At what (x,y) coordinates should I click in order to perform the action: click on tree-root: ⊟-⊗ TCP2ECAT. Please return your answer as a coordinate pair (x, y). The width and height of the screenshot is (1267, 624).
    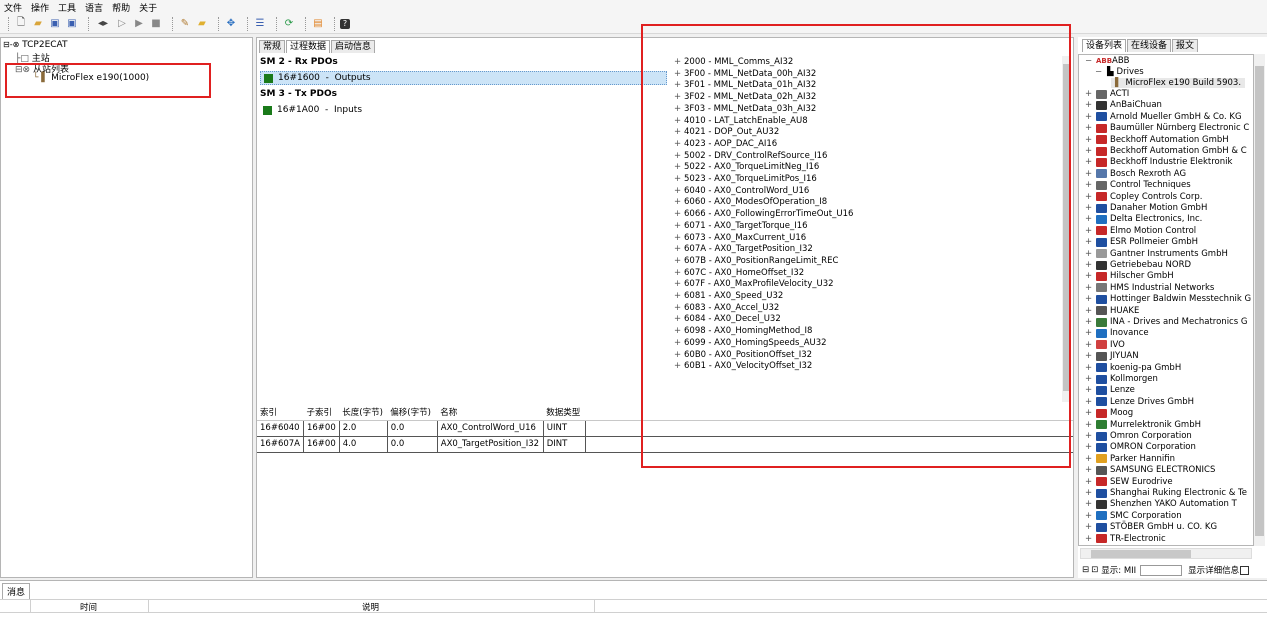
    Looking at the image, I should click on (35, 45).